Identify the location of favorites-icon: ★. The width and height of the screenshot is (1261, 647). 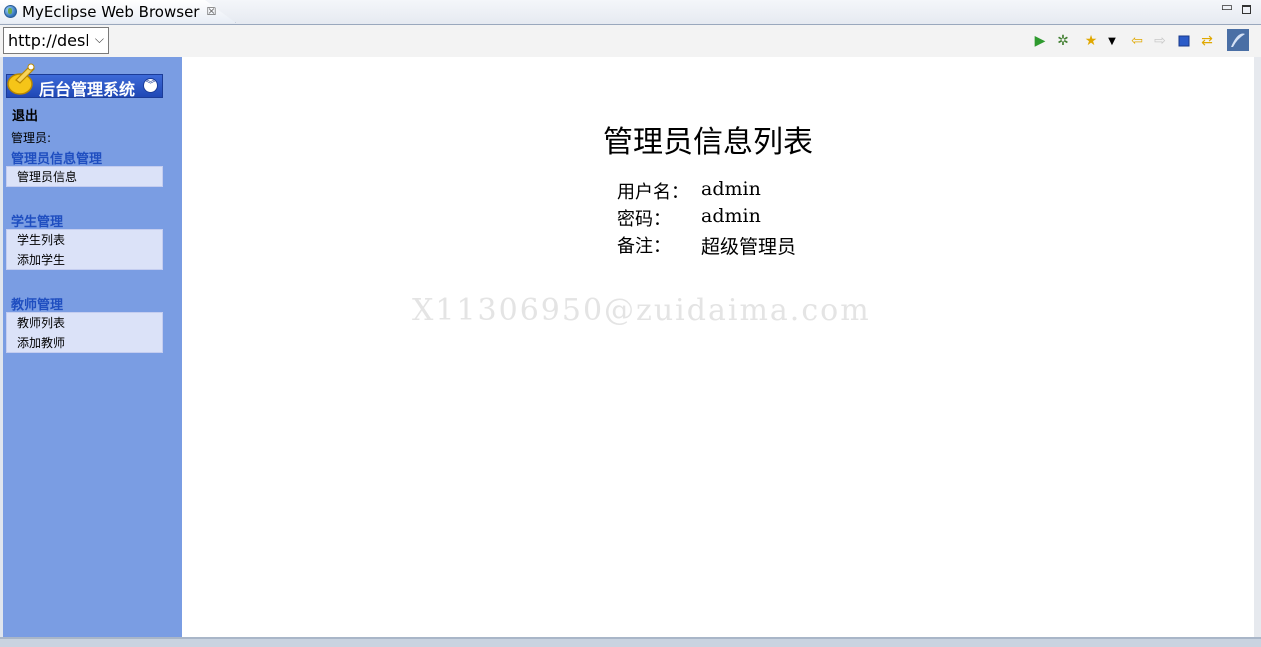
(1091, 41).